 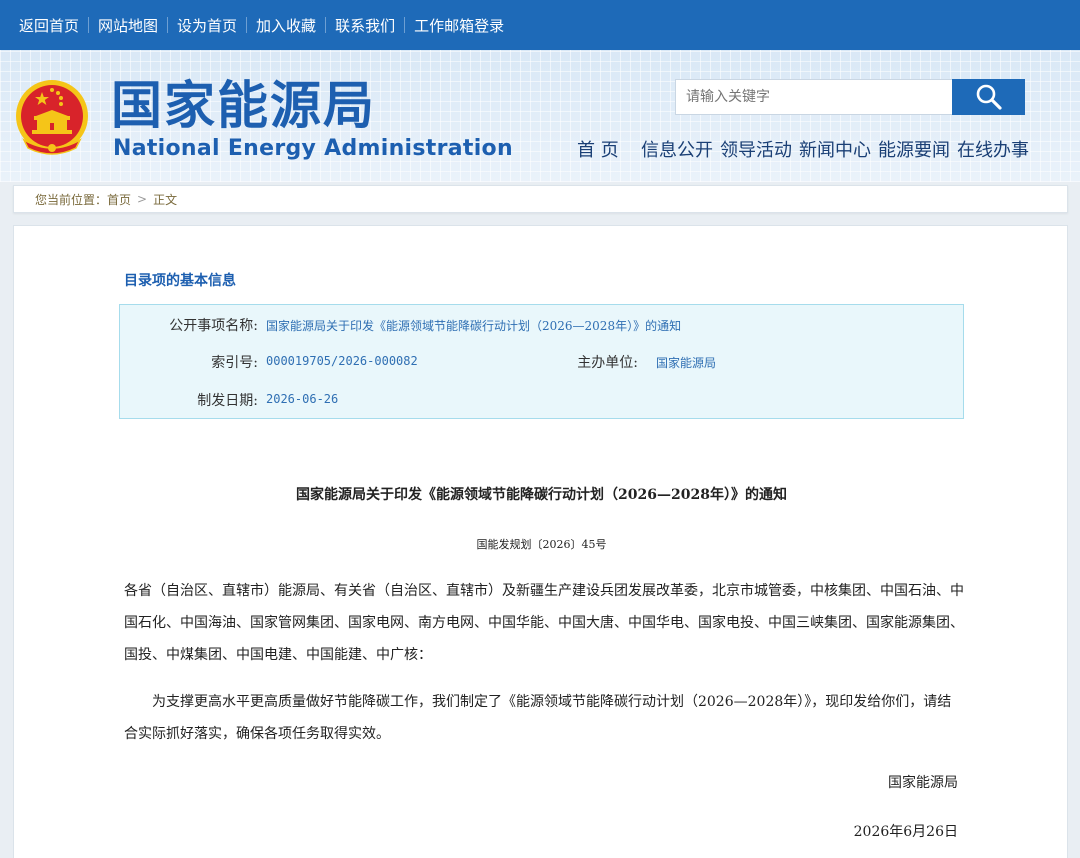 What do you see at coordinates (756, 149) in the screenshot?
I see `nav-leadership-activities: 领导活动` at bounding box center [756, 149].